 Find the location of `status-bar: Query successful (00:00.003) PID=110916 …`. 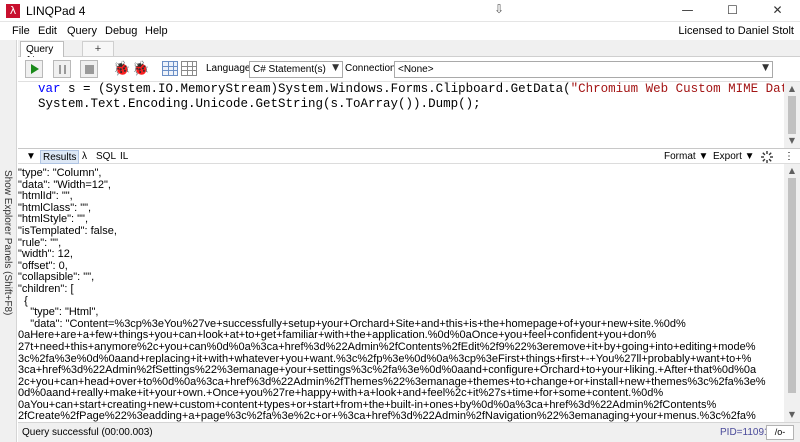

status-bar: Query successful (00:00.003) PID=110916 … is located at coordinates (409, 432).